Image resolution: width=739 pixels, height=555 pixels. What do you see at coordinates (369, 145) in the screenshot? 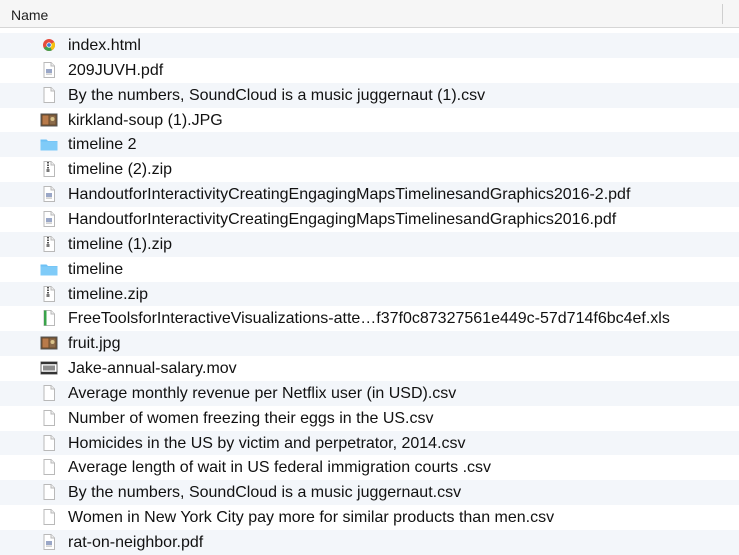
I see `file-row: timeline 2` at bounding box center [369, 145].